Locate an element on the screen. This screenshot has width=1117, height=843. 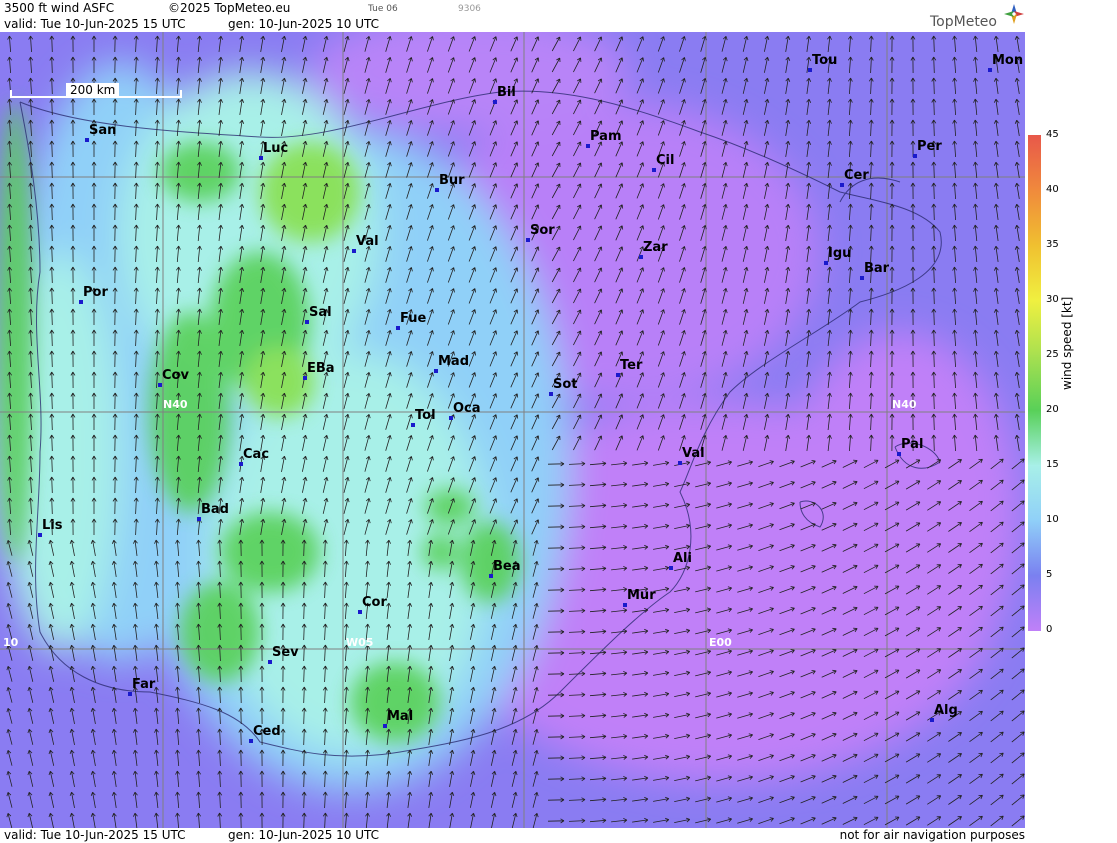
grid-label-w05: W05 is located at coordinates (360, 642).